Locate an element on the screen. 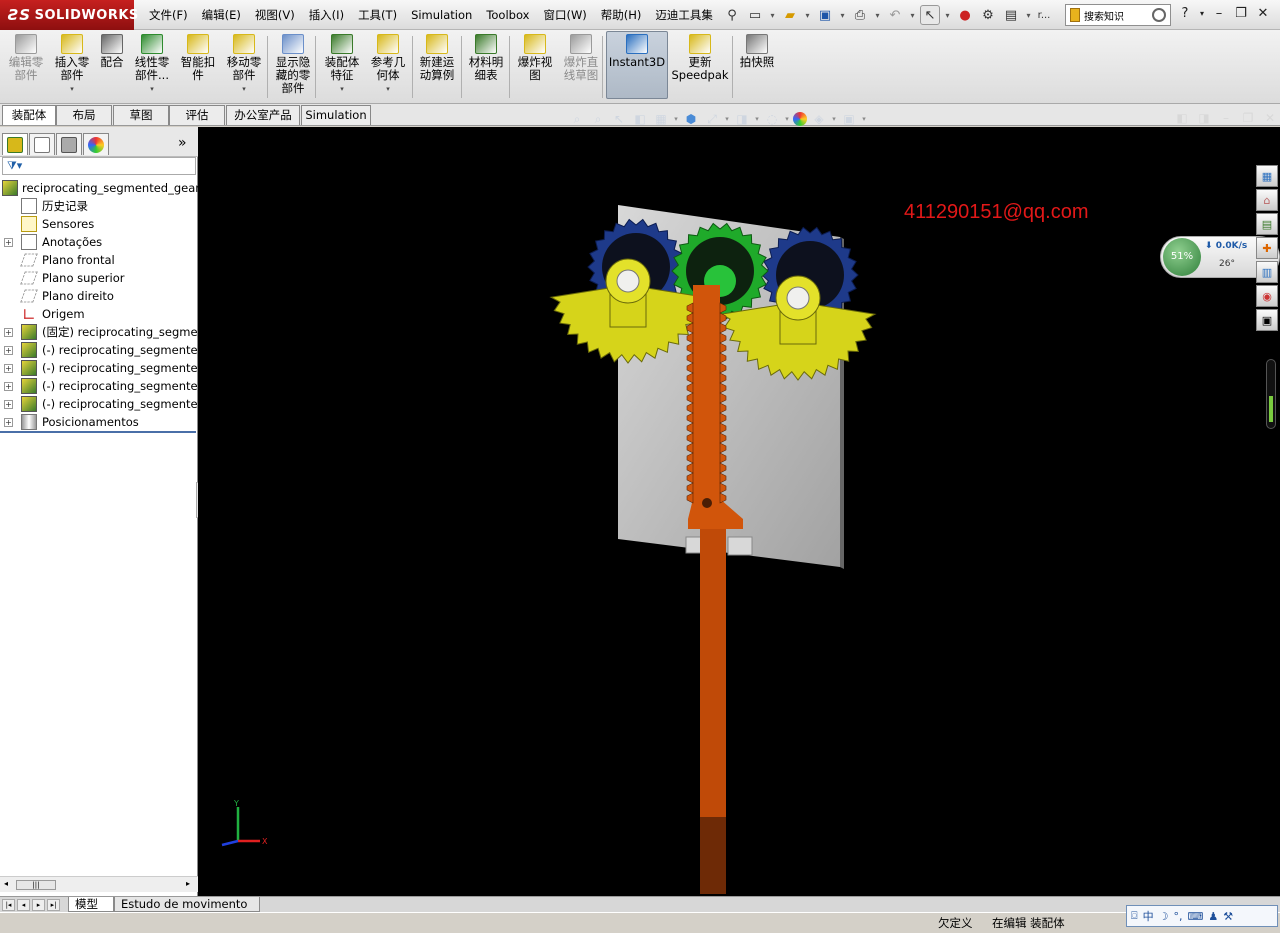  scroll-left-icon: ◂ is located at coordinates (6, 883).